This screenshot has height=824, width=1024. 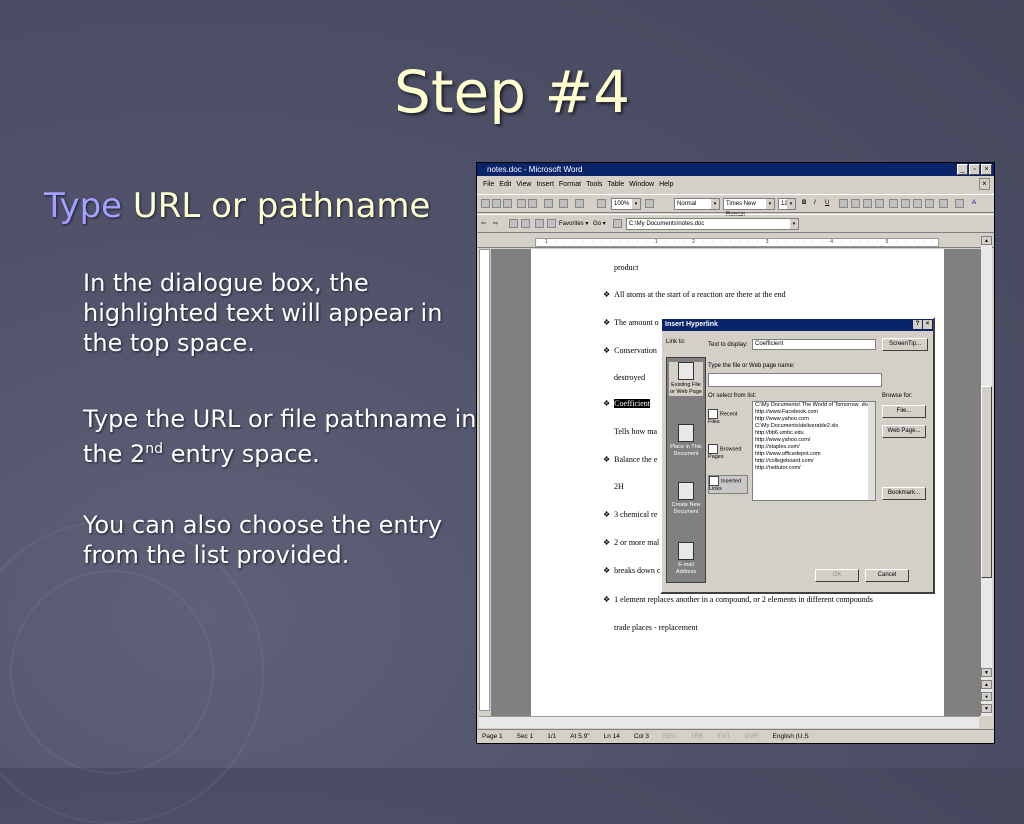 I want to click on open-icon, so click(x=496, y=203).